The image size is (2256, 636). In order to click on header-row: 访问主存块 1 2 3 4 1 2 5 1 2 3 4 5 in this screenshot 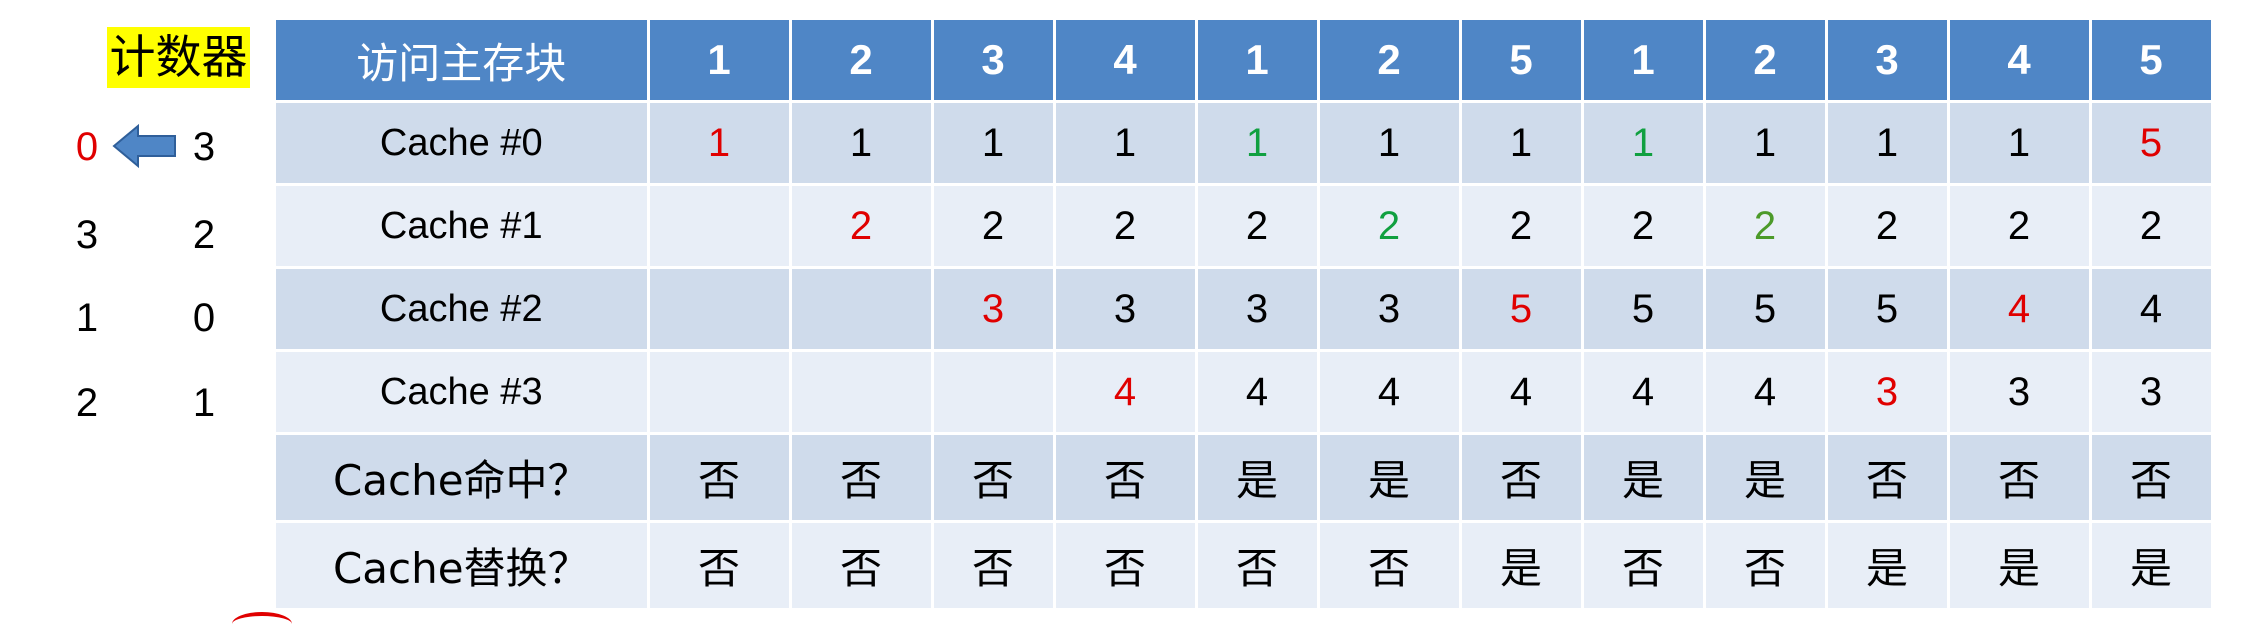, I will do `click(1245, 61)`.